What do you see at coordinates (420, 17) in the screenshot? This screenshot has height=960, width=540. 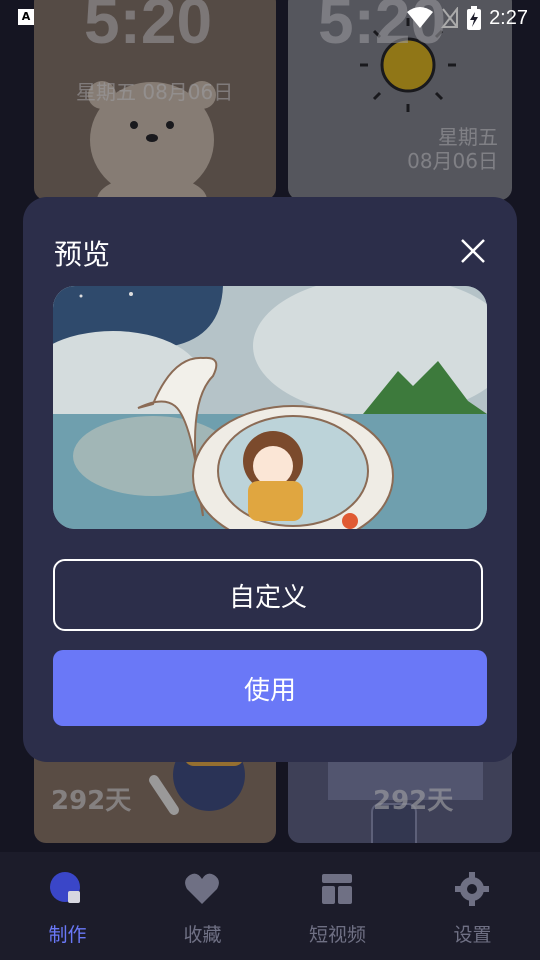 I see `wifi-icon` at bounding box center [420, 17].